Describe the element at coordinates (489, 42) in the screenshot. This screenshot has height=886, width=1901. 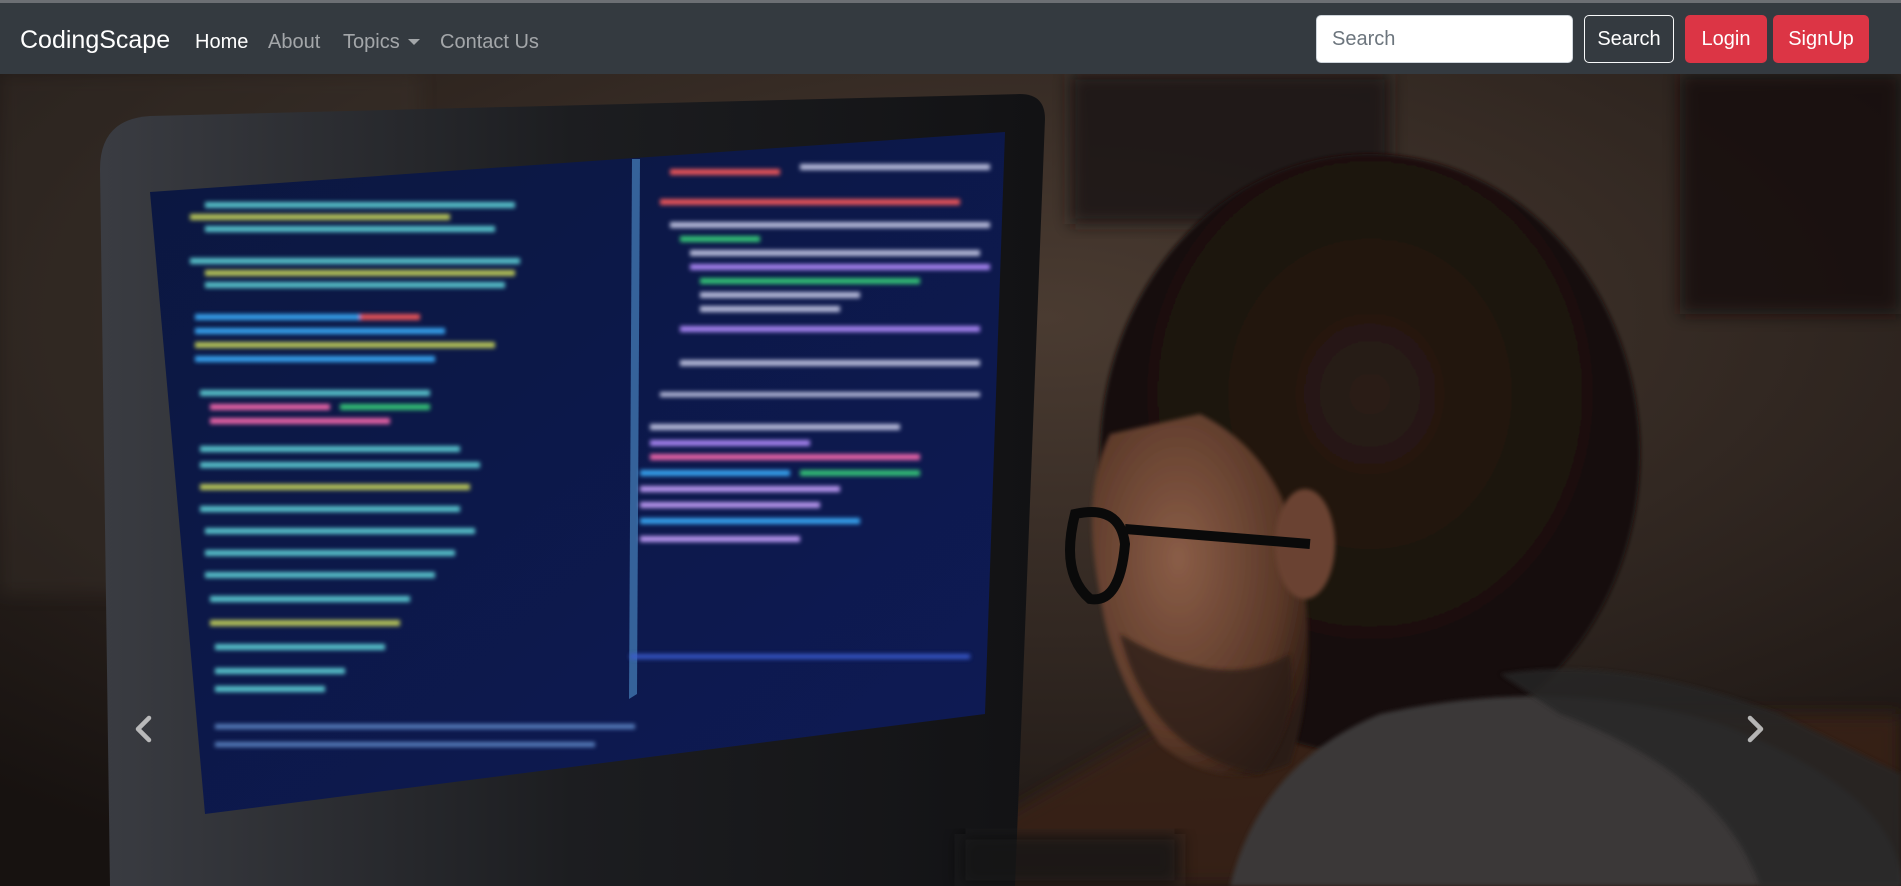
I see `nav-link-contact: Contact Us` at that location.